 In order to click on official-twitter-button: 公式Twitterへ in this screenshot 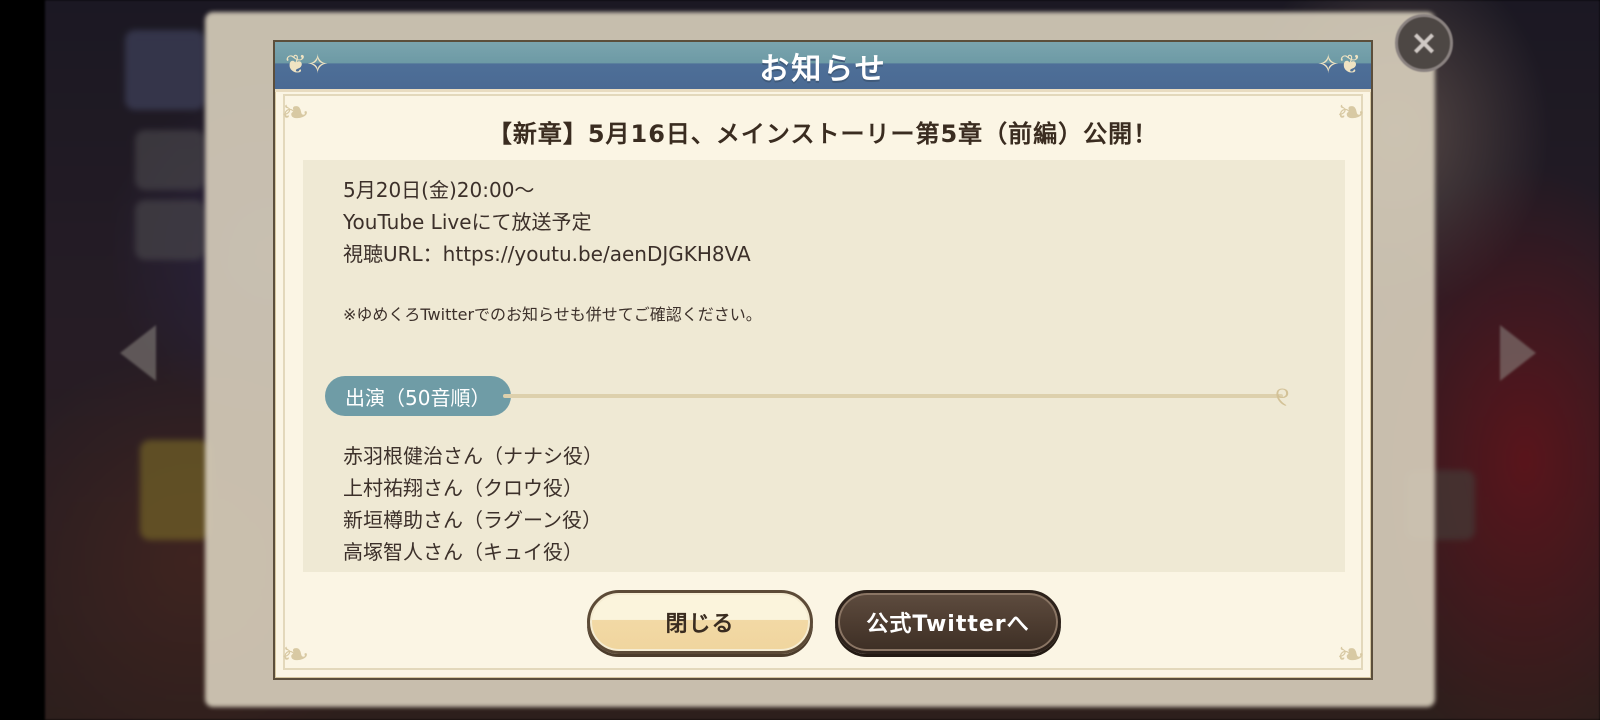, I will do `click(948, 622)`.